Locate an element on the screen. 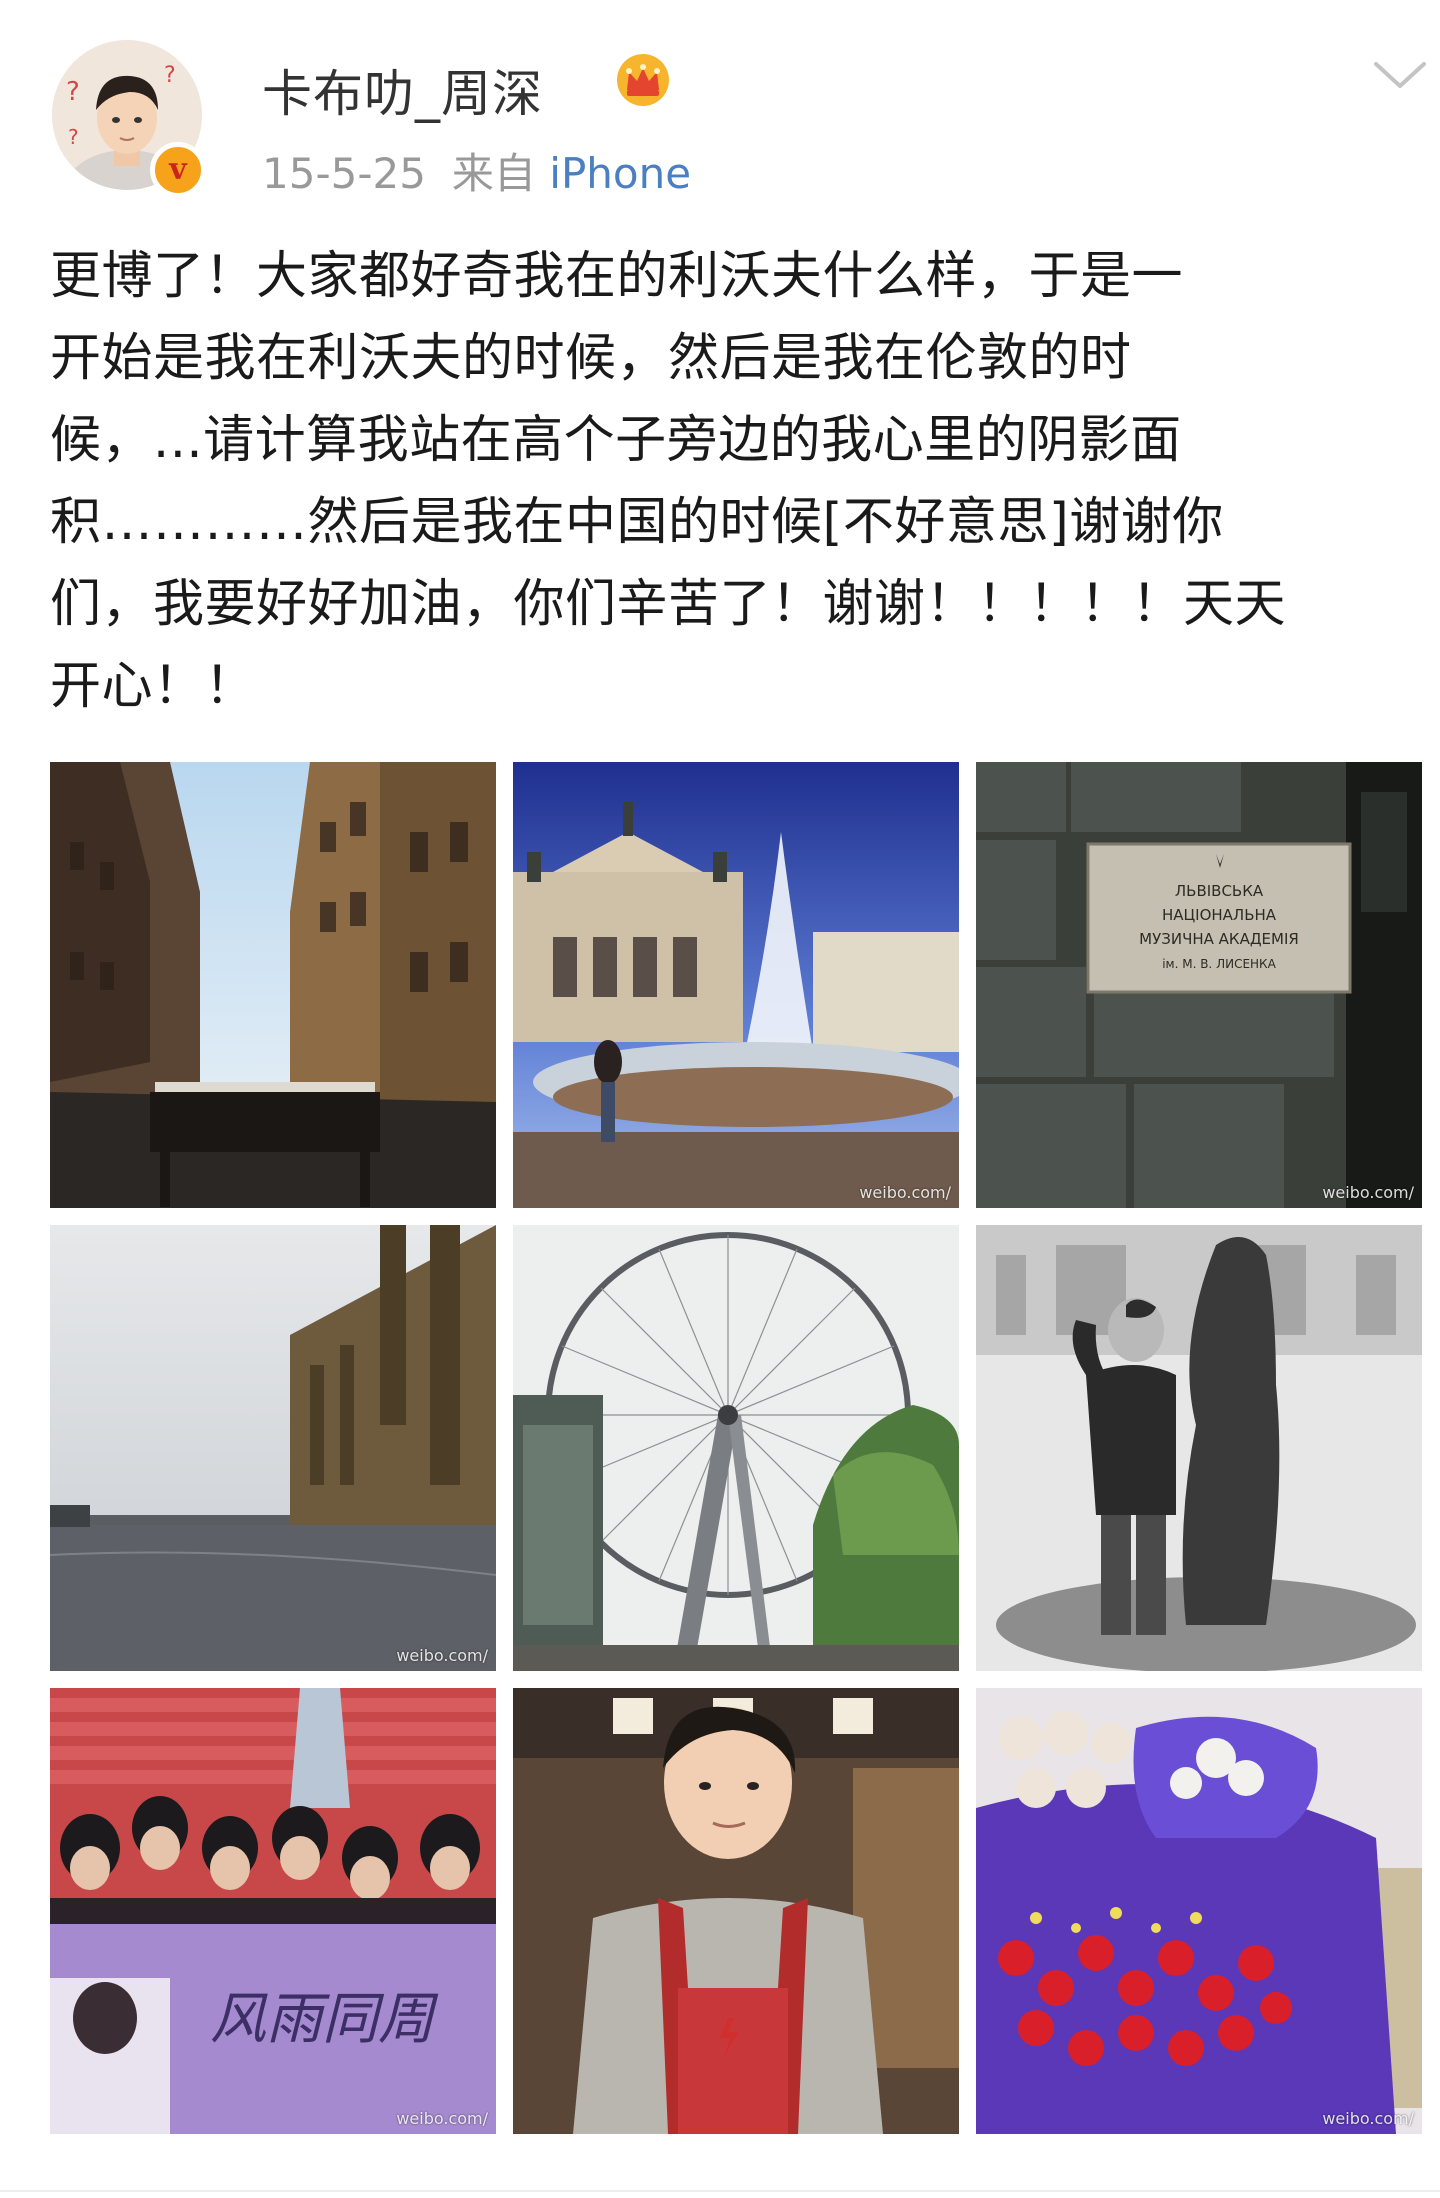 The height and width of the screenshot is (2198, 1440). banner-text: 风雨同周 is located at coordinates (324, 2019).